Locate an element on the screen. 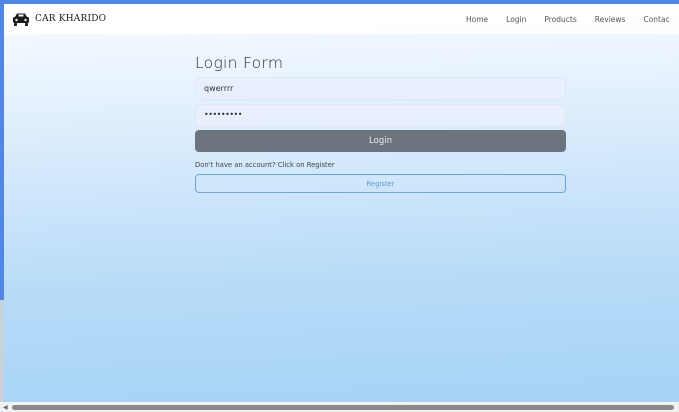  scrollbar-thumb is located at coordinates (343, 407).